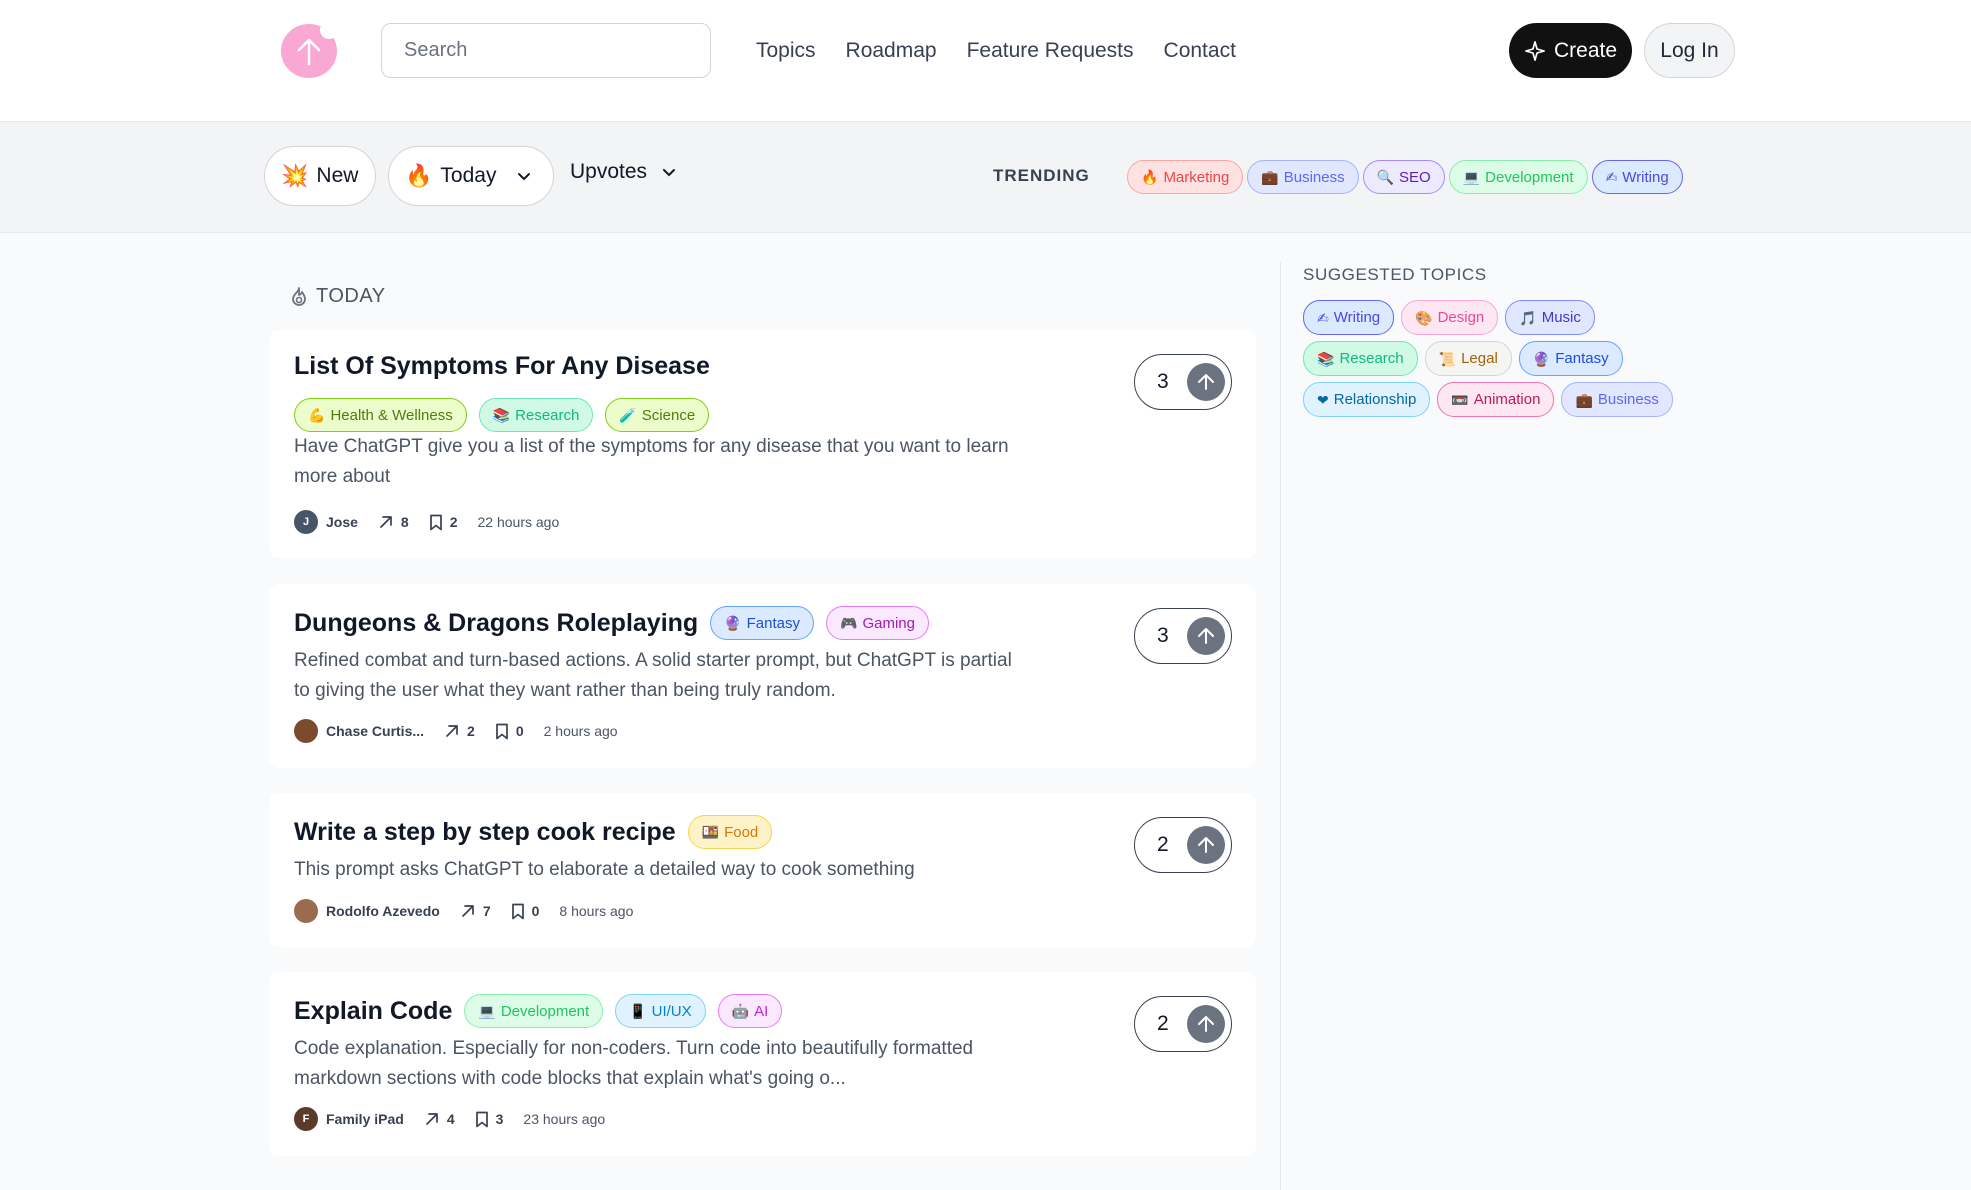  I want to click on legal-icon: 📜, so click(1447, 358).